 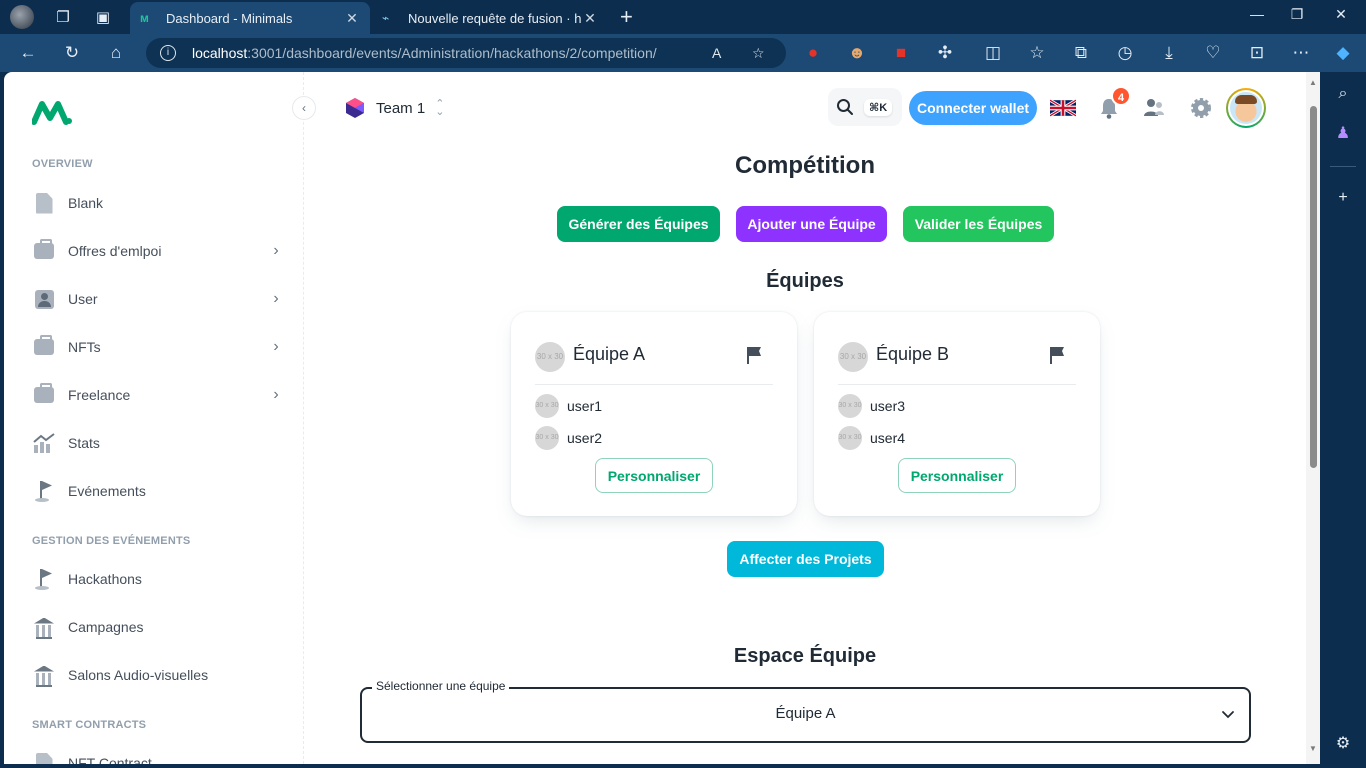 What do you see at coordinates (158, 627) in the screenshot?
I see `sidebar-item-campaigns: Campagnes` at bounding box center [158, 627].